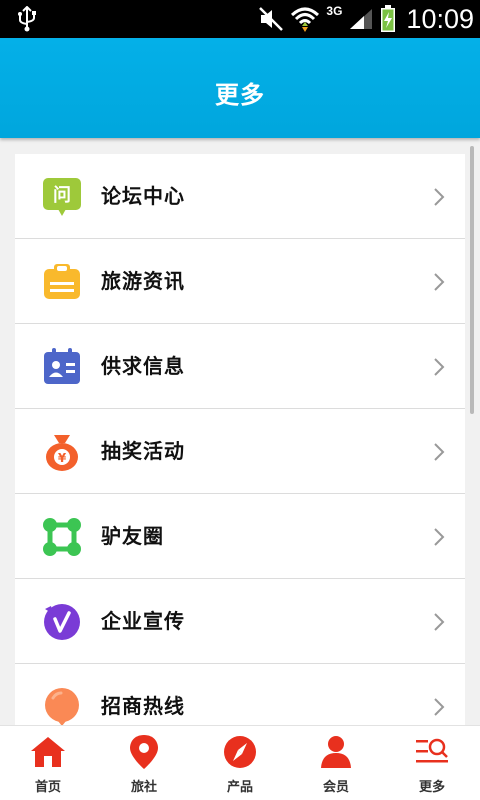  I want to click on mute-icon, so click(271, 19).